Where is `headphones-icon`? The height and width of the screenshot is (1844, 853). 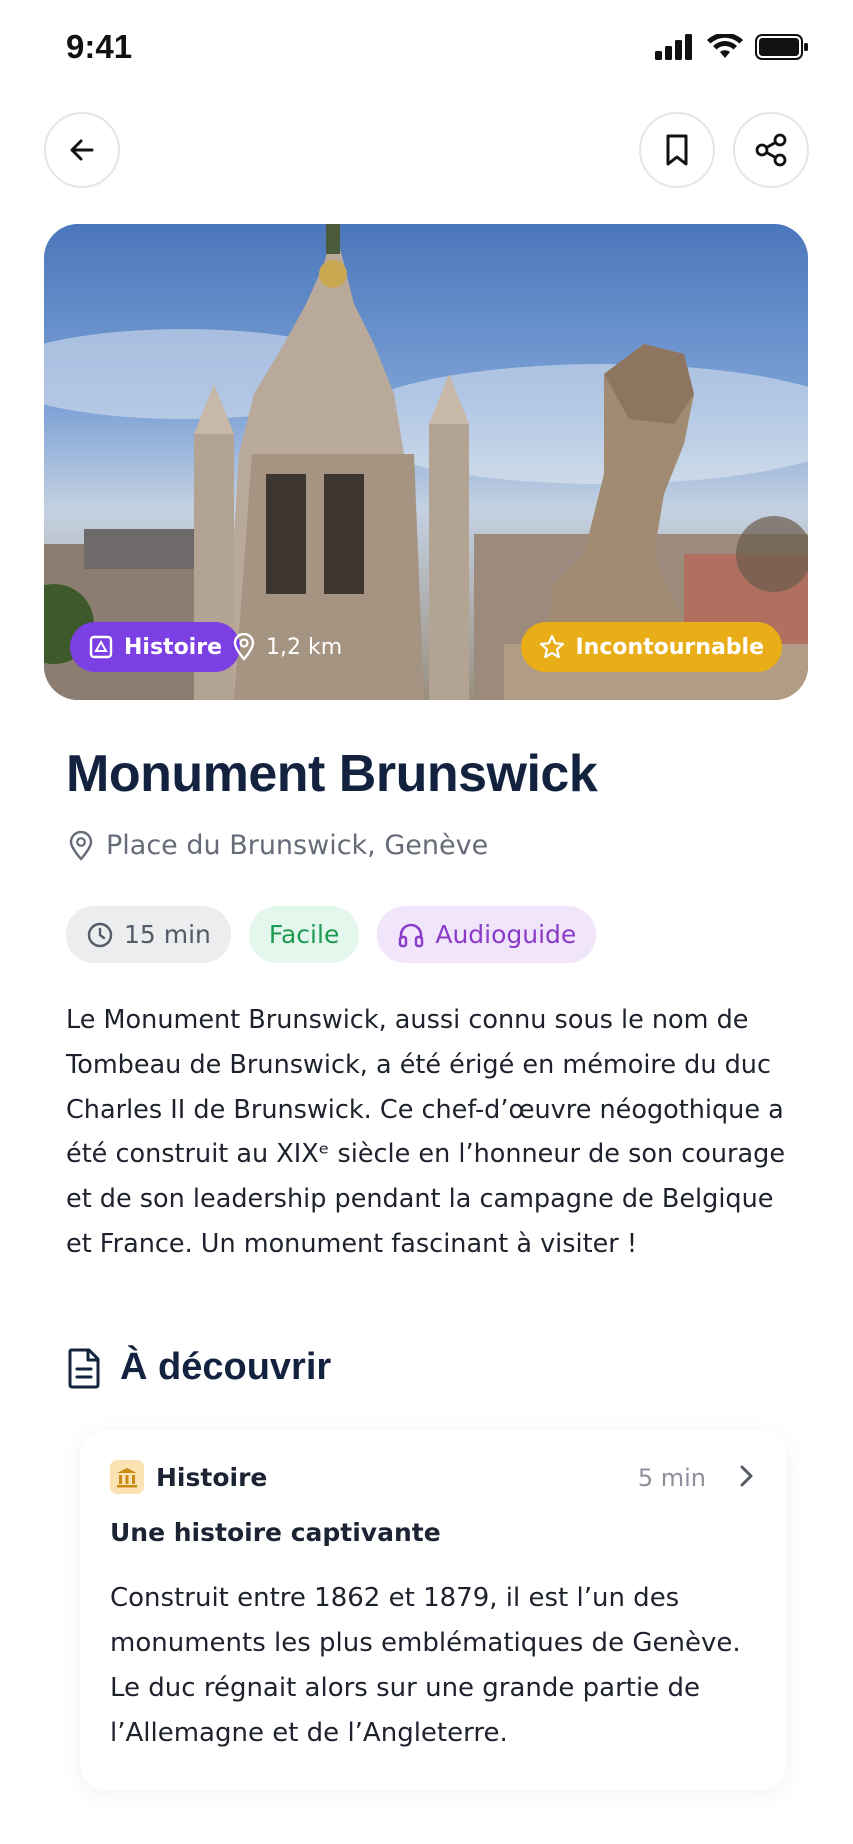
headphones-icon is located at coordinates (411, 935).